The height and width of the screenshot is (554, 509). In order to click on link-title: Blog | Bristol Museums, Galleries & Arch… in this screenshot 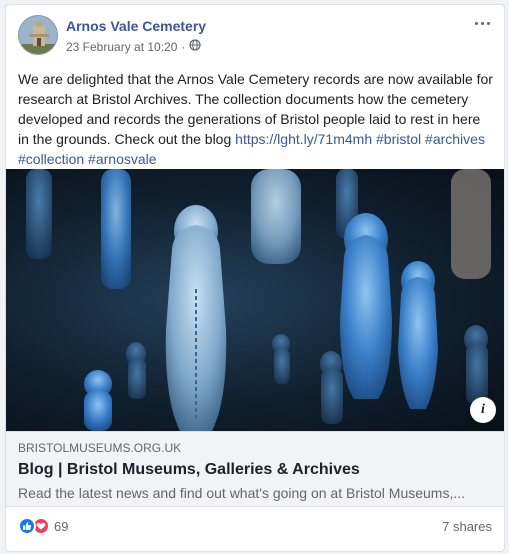, I will do `click(189, 470)`.